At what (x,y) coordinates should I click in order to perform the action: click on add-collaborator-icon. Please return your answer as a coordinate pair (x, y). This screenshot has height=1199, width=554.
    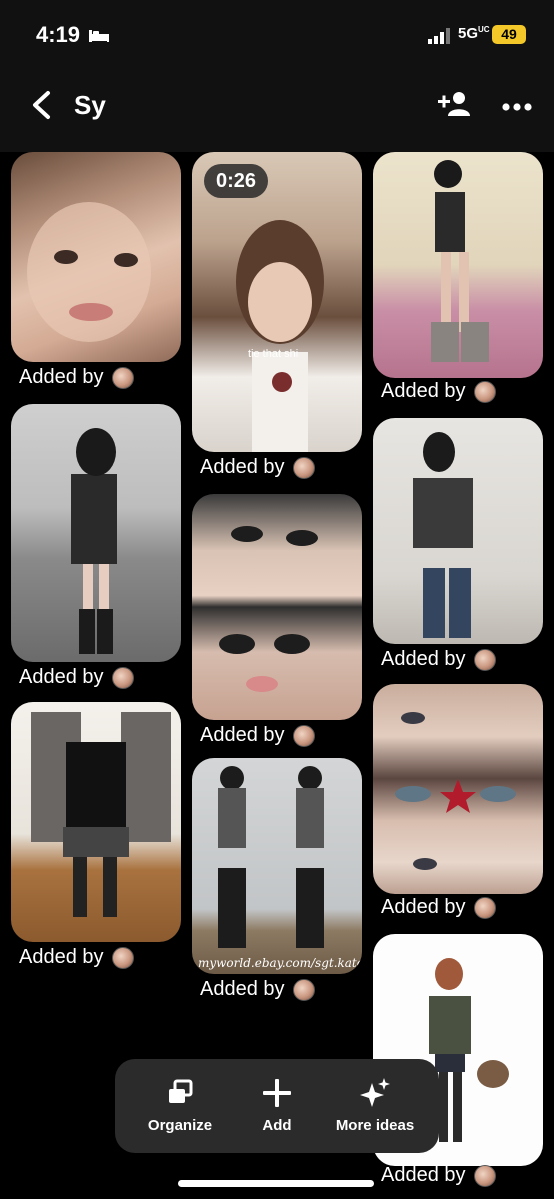
    Looking at the image, I should click on (455, 106).